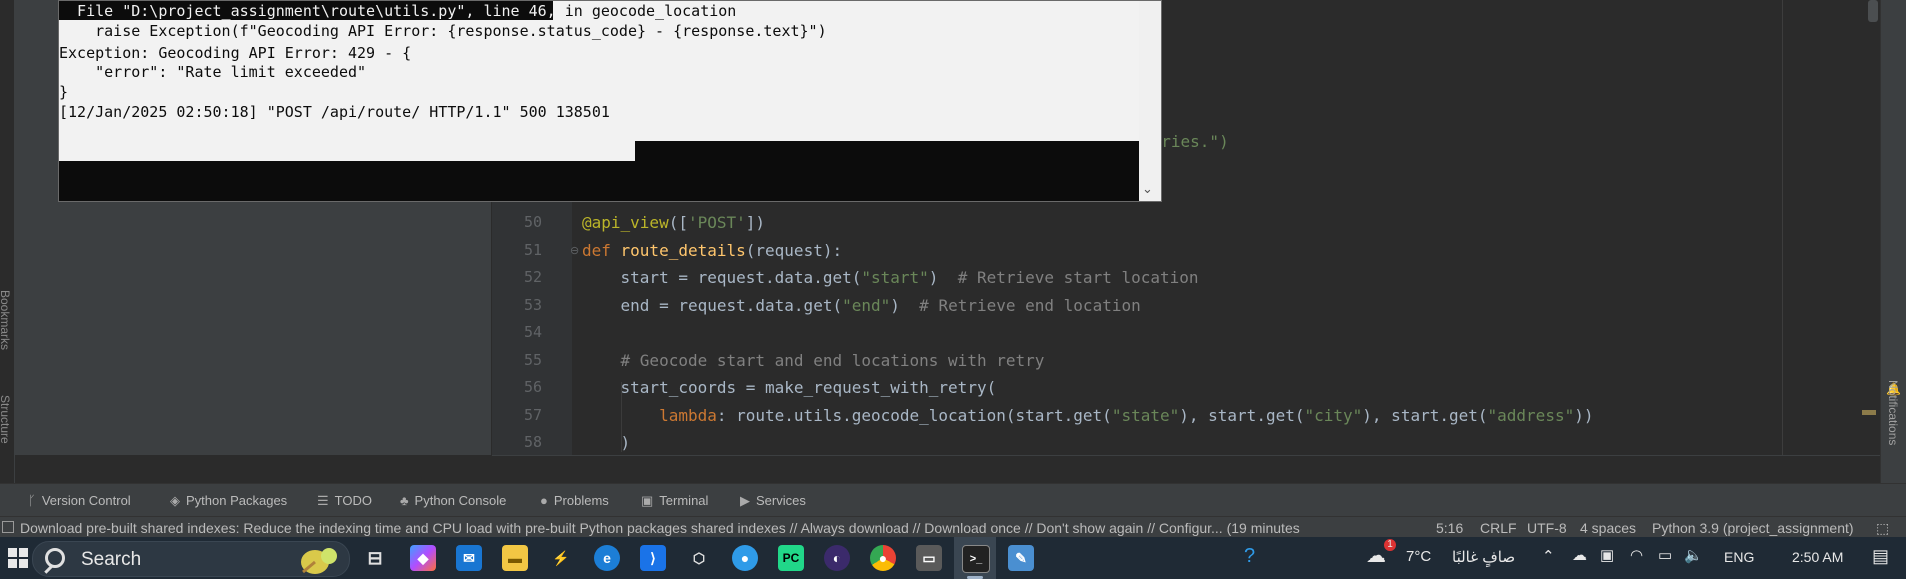 This screenshot has height=579, width=1906. What do you see at coordinates (561, 558) in the screenshot?
I see `power-automate-icon: ⚡` at bounding box center [561, 558].